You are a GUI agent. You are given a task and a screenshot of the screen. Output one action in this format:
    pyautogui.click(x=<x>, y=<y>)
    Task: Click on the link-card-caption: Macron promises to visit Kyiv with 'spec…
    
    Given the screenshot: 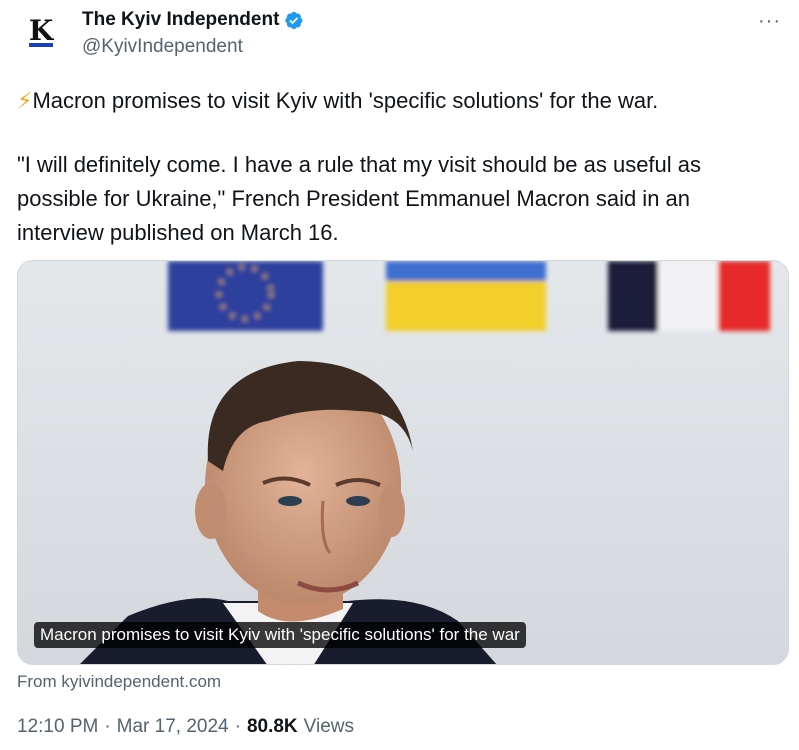 What is the action you would take?
    pyautogui.click(x=280, y=635)
    